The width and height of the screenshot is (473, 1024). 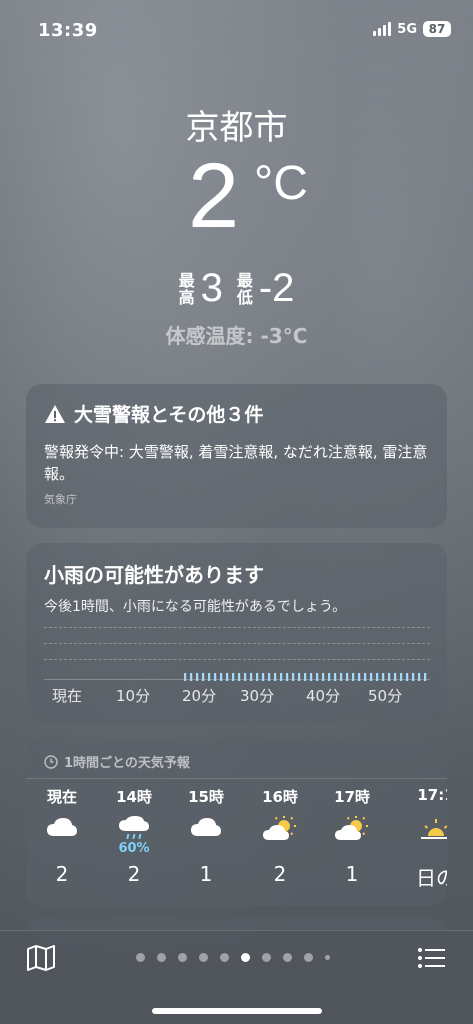 I want to click on home-indicator, so click(x=237, y=1011).